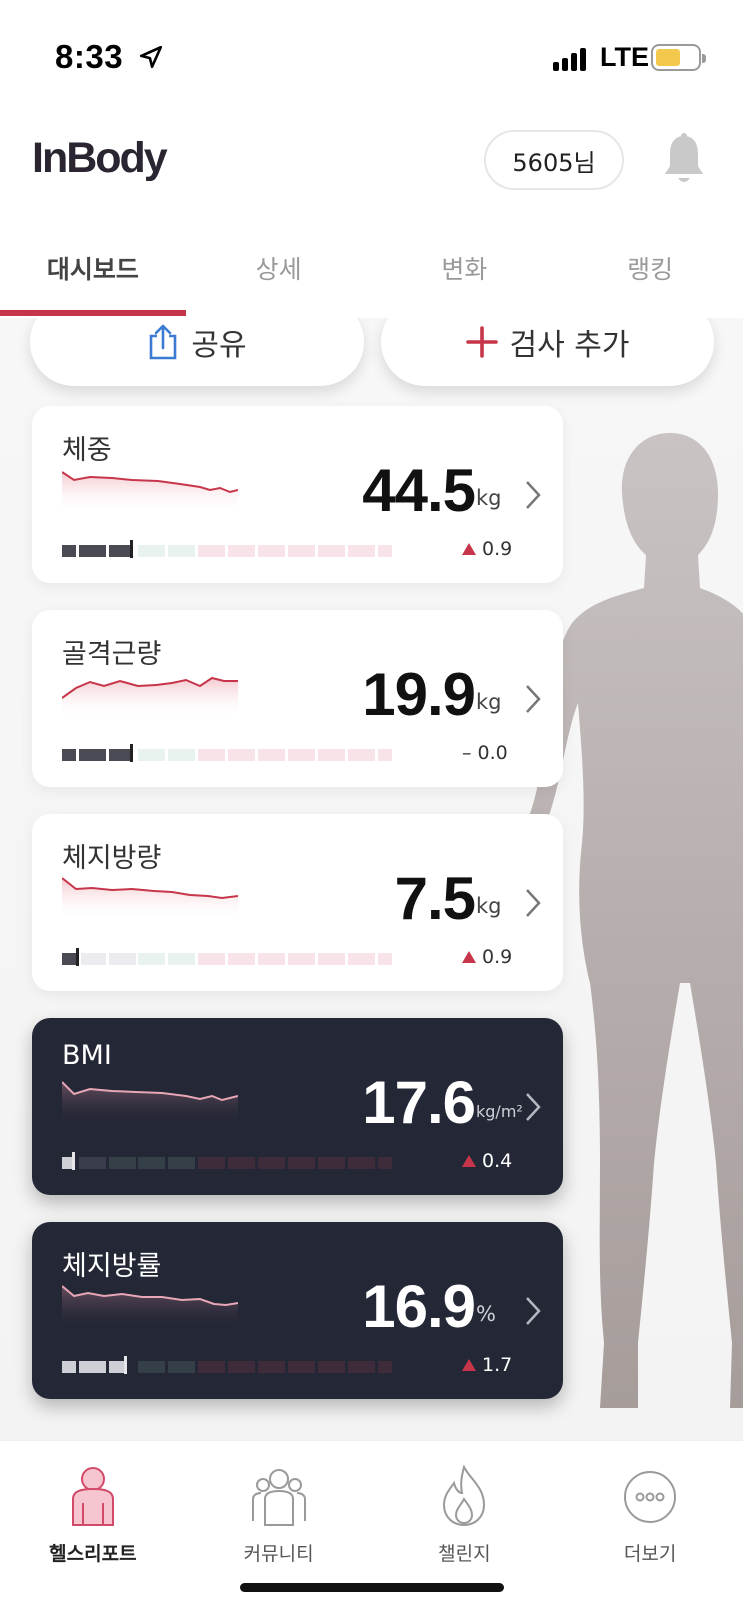 This screenshot has width=743, height=1609. I want to click on metric-delta: 0.4, so click(487, 1161).